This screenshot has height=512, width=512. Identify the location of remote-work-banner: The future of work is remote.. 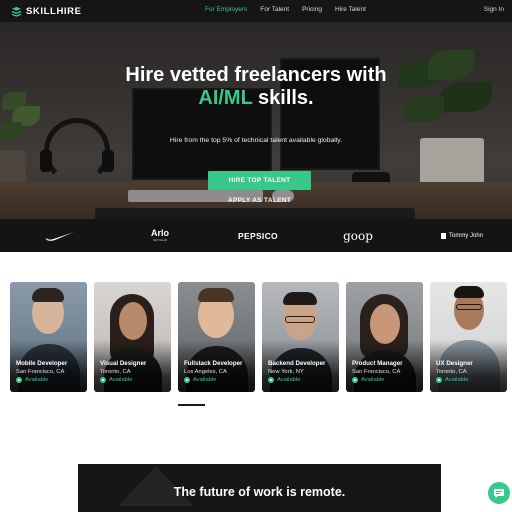
(259, 488).